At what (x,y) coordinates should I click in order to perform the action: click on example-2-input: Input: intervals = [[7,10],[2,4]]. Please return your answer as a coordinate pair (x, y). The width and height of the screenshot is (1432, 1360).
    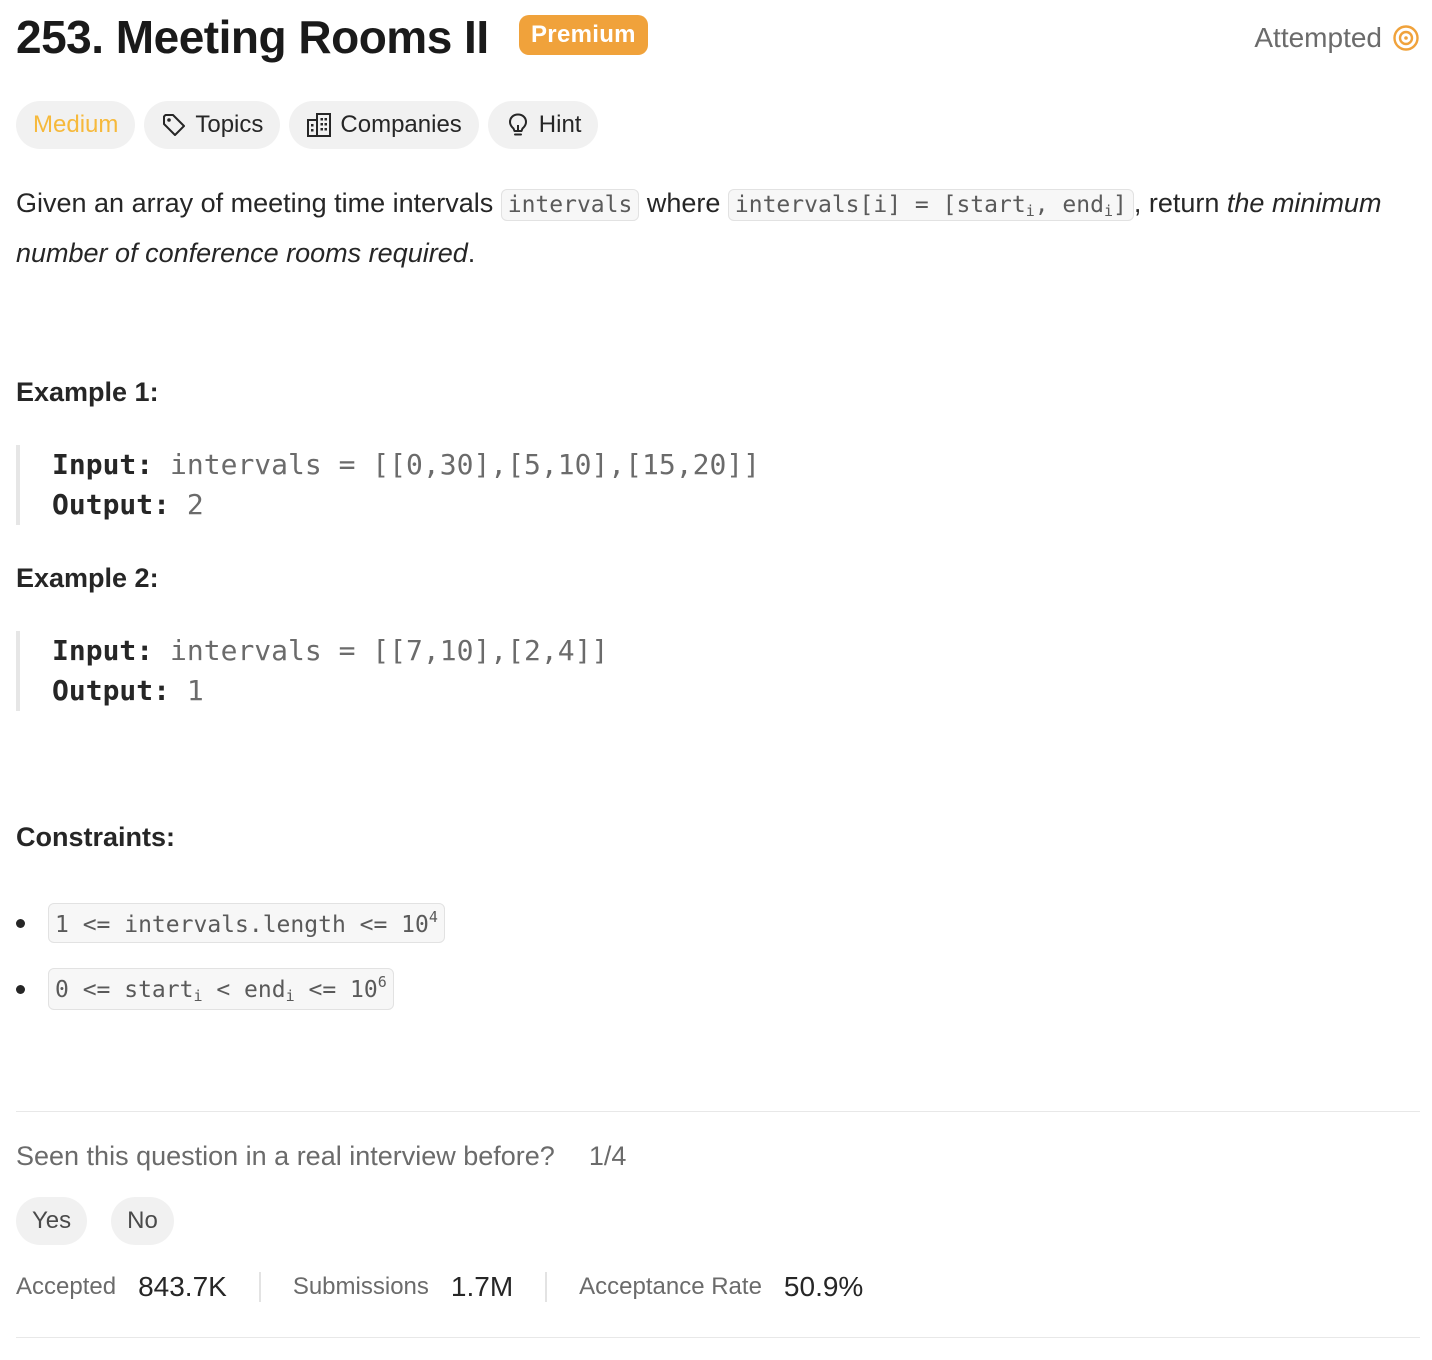
    Looking at the image, I should click on (602, 651).